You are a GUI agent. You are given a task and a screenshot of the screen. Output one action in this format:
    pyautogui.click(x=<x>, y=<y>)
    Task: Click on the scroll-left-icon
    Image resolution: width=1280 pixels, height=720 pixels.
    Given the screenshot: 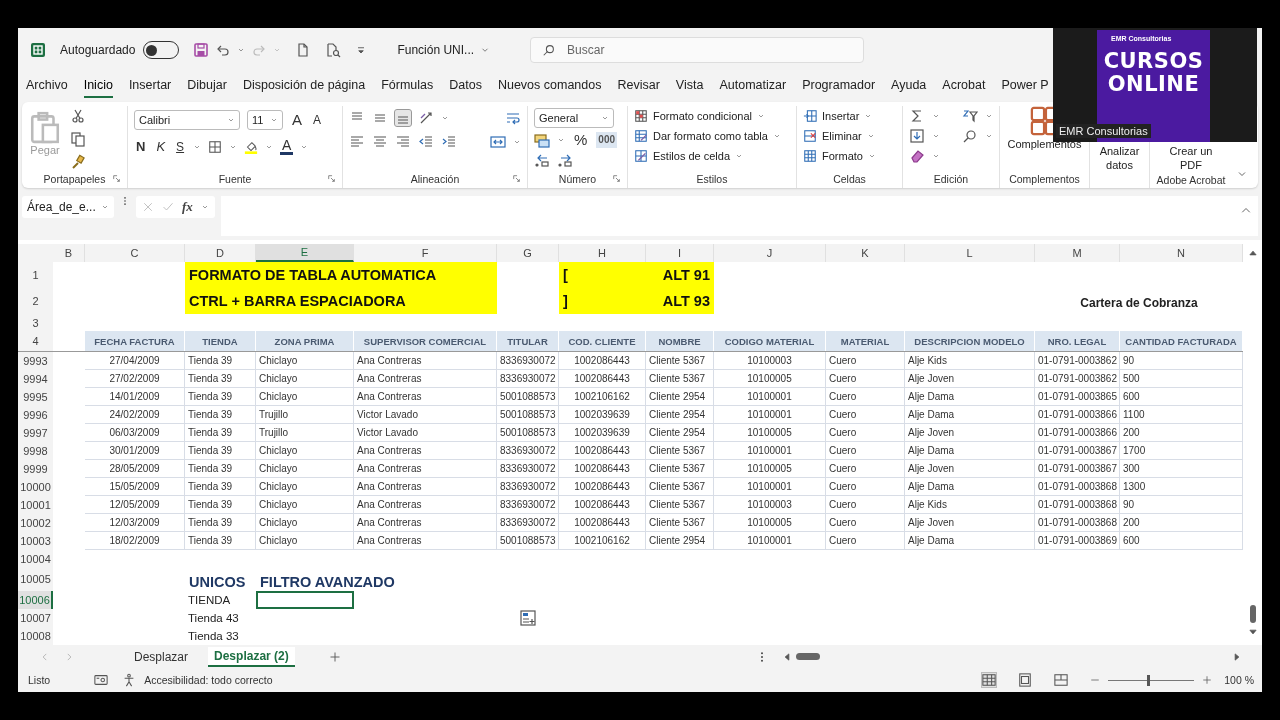 What is the action you would take?
    pyautogui.click(x=787, y=656)
    